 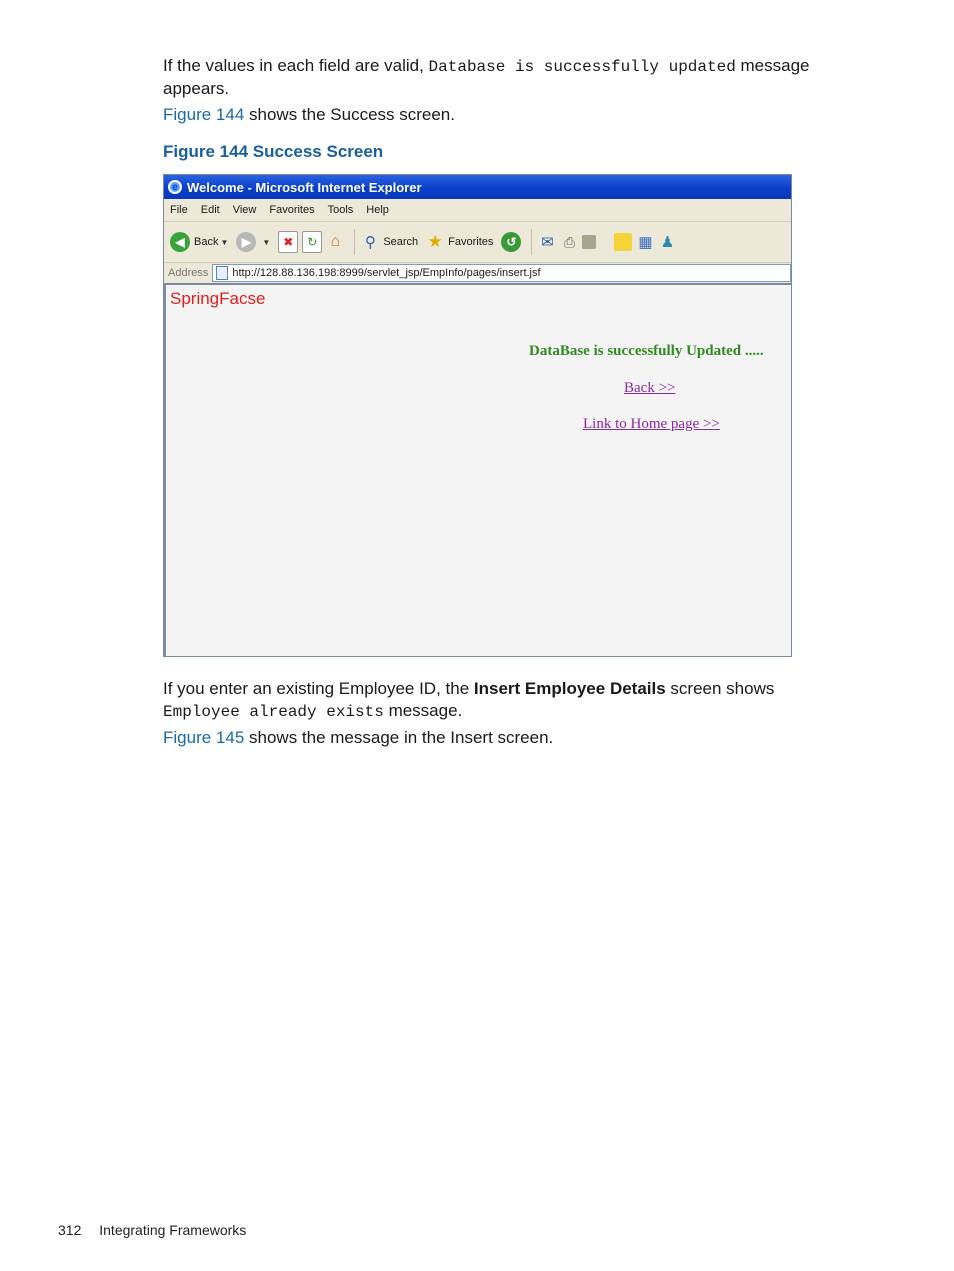 What do you see at coordinates (370, 242) in the screenshot?
I see `search-icon: ⚲` at bounding box center [370, 242].